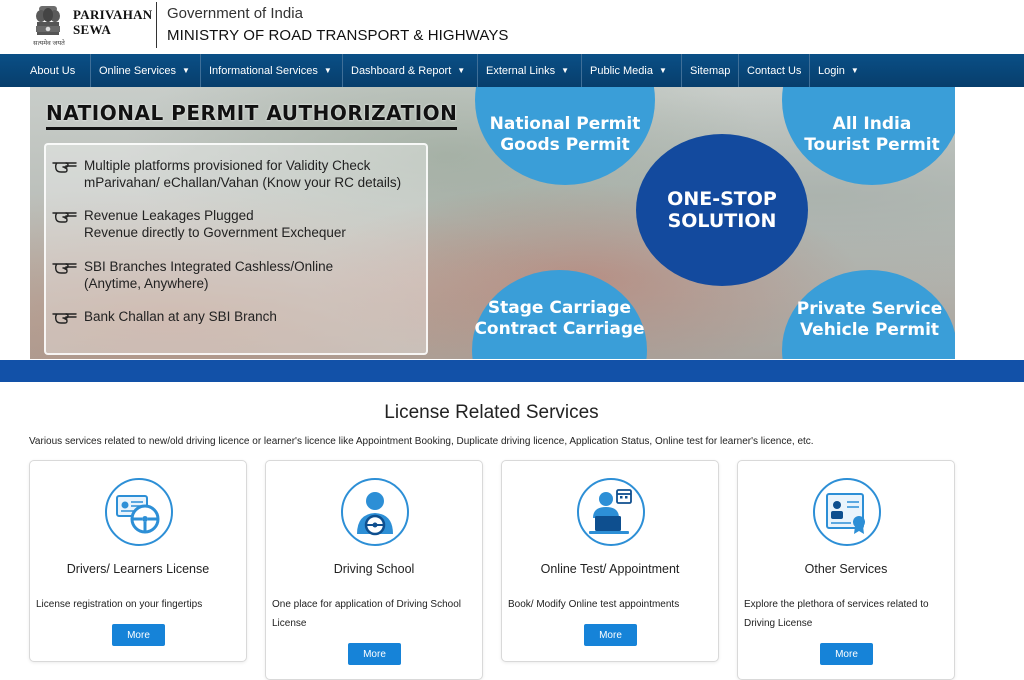 The image size is (1024, 680). What do you see at coordinates (565, 124) in the screenshot?
I see `circle-line-1: National Permit` at bounding box center [565, 124].